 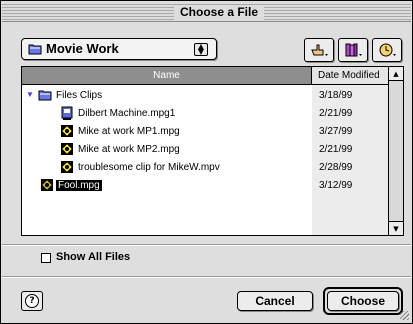 What do you see at coordinates (129, 131) in the screenshot?
I see `file-name: Mike at work MP1.mpg` at bounding box center [129, 131].